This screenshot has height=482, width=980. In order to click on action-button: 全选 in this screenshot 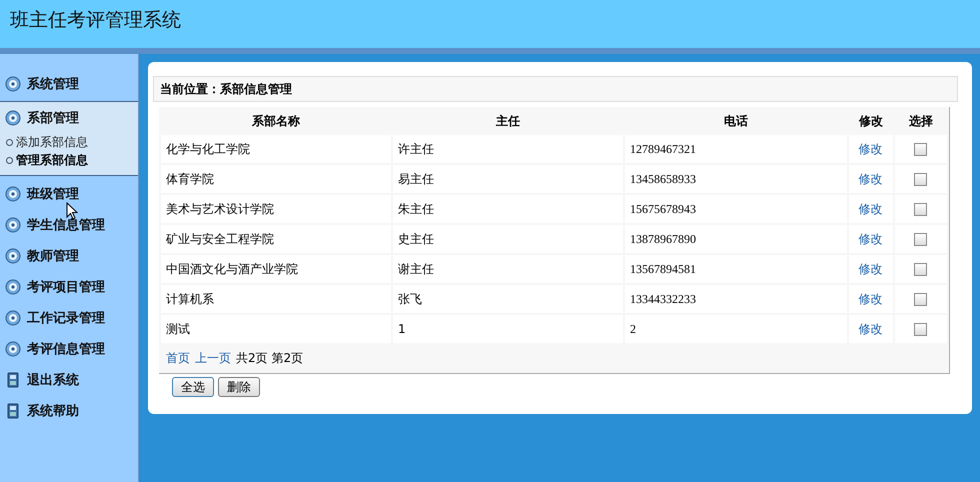, I will do `click(193, 387)`.